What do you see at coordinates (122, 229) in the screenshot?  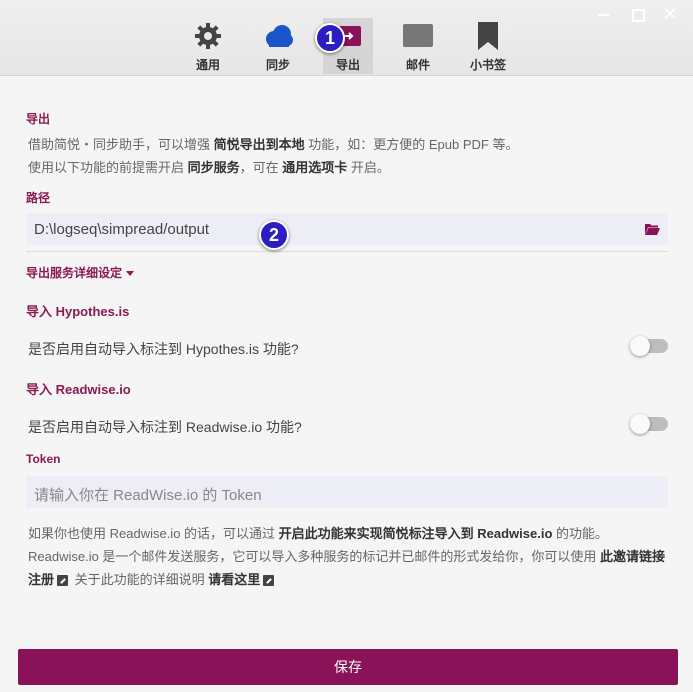 I see `path-value: D:\logseq\simpread/output` at bounding box center [122, 229].